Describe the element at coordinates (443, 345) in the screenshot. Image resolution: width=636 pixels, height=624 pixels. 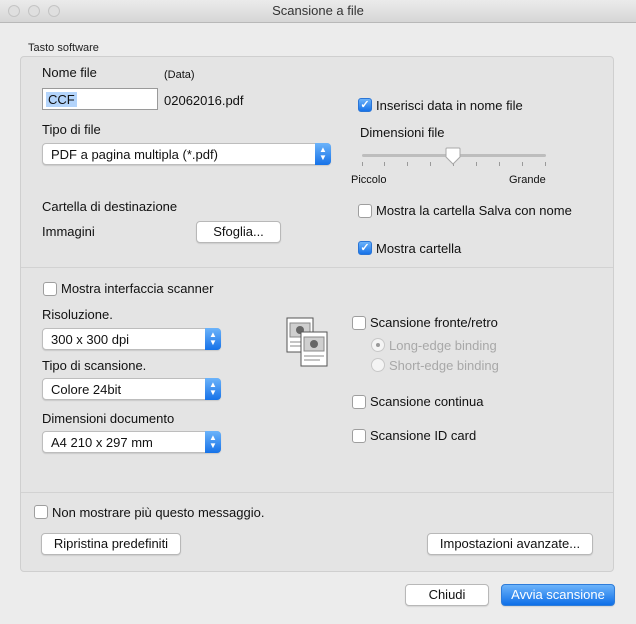
I see `long-edge-label: Long-edge binding` at that location.